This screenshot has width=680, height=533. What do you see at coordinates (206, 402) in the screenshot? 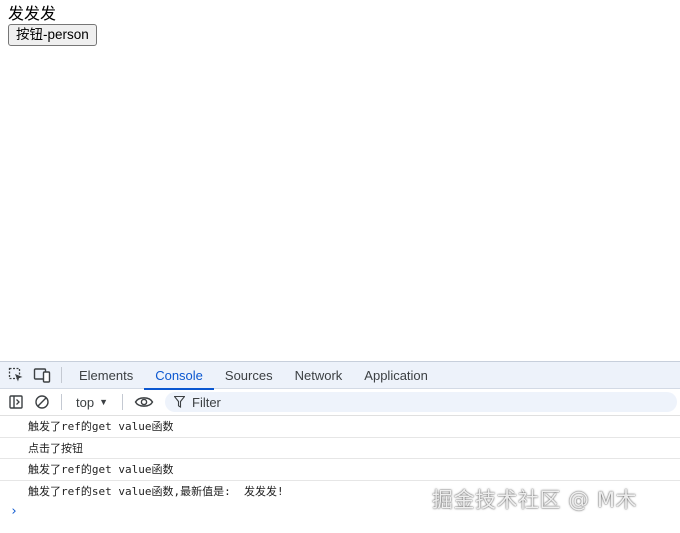
I see `filter-placeholder: Filter` at bounding box center [206, 402].